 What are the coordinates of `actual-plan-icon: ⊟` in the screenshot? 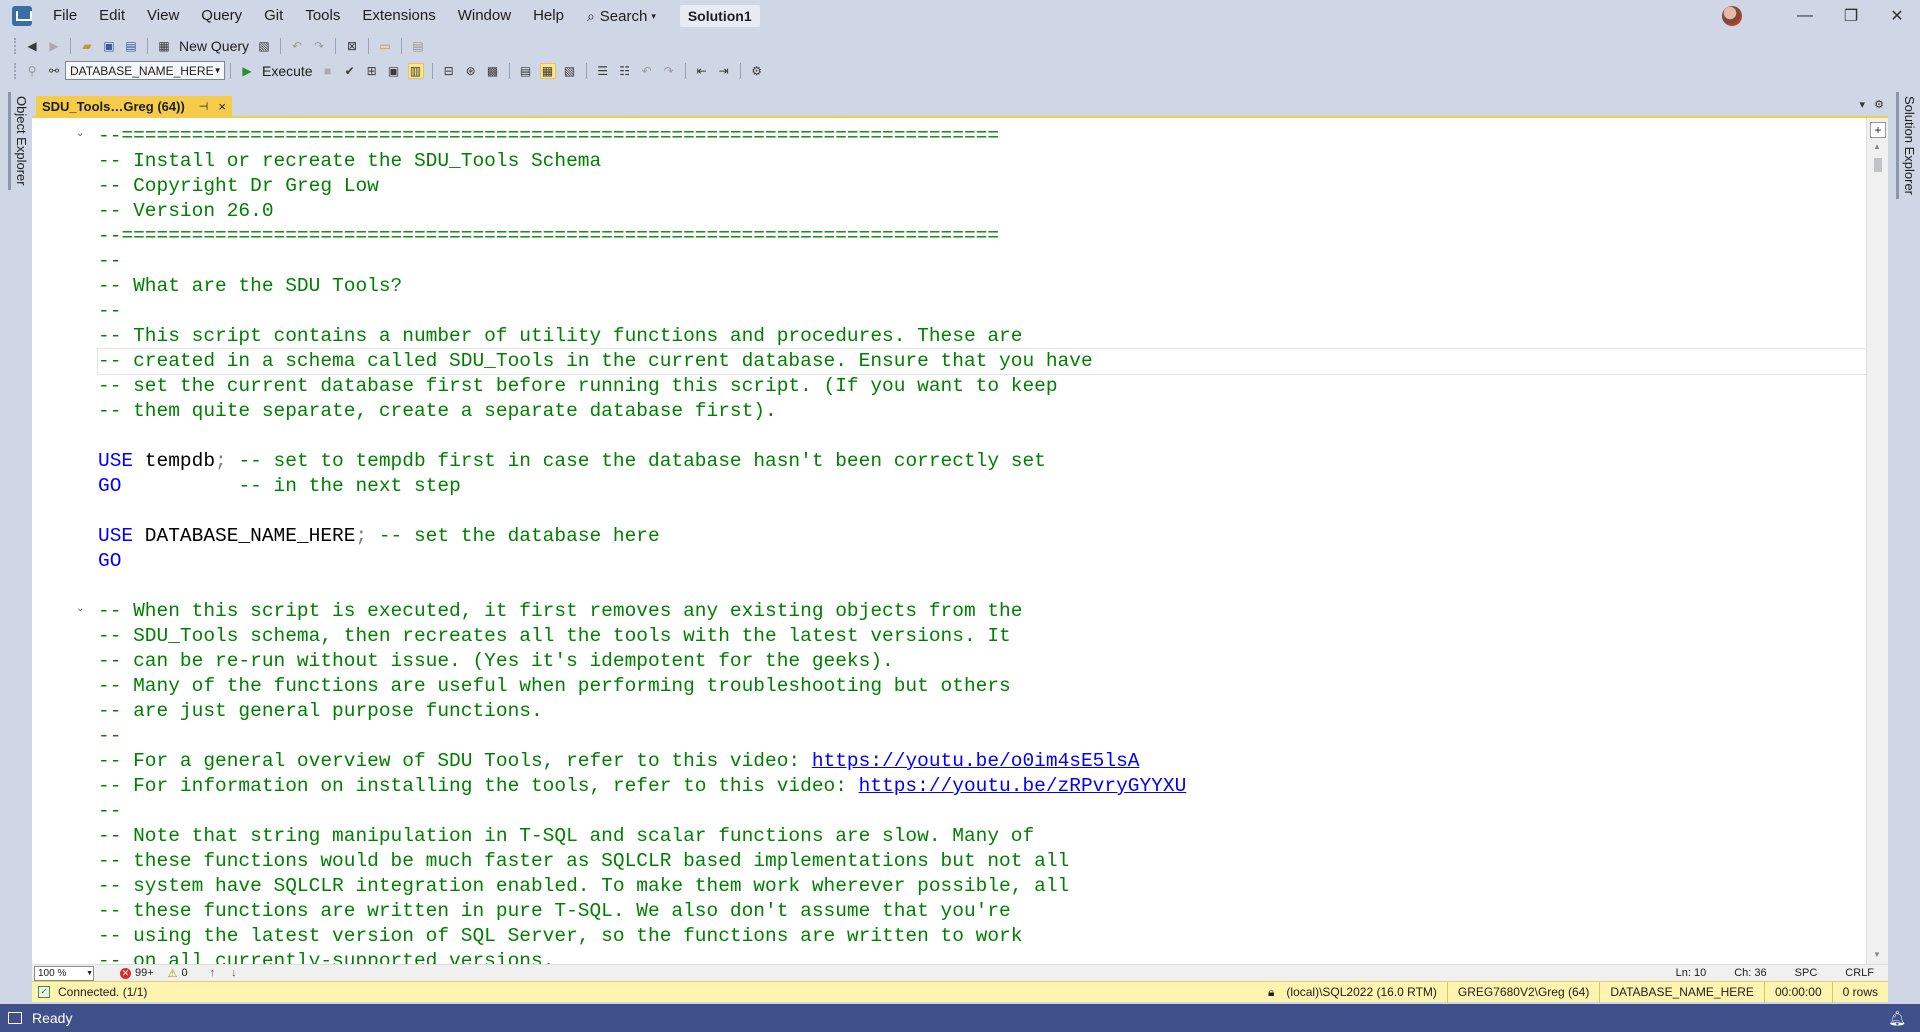 It's located at (449, 71).